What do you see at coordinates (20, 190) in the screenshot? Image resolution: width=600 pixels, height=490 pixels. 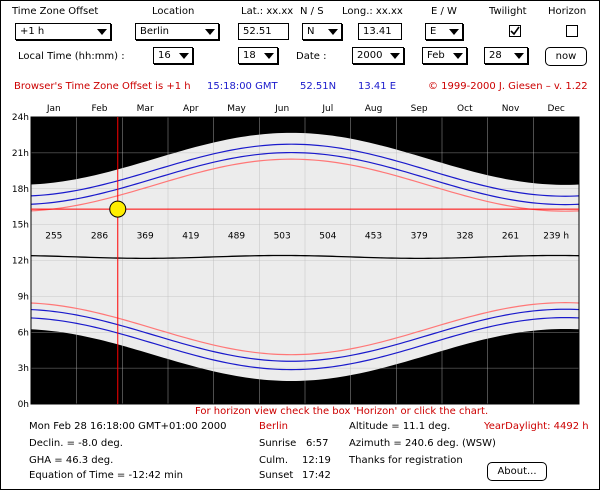 I see `hour-tick-label: 18h` at bounding box center [20, 190].